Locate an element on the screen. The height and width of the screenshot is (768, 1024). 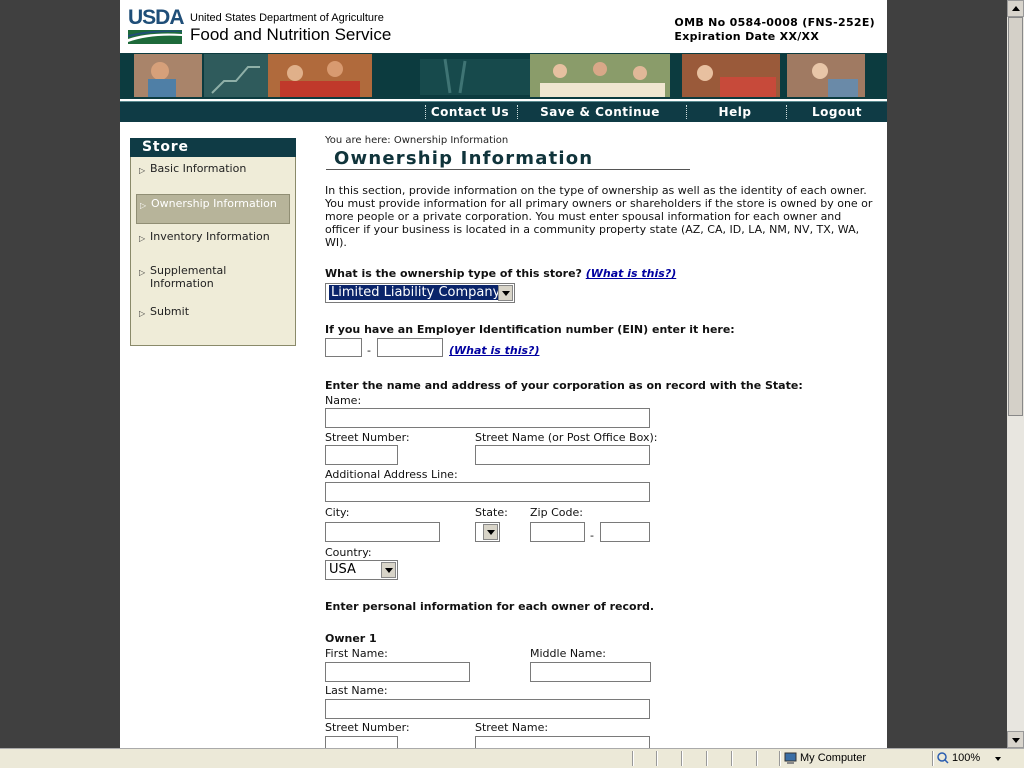
zip-dash: - is located at coordinates (592, 535).